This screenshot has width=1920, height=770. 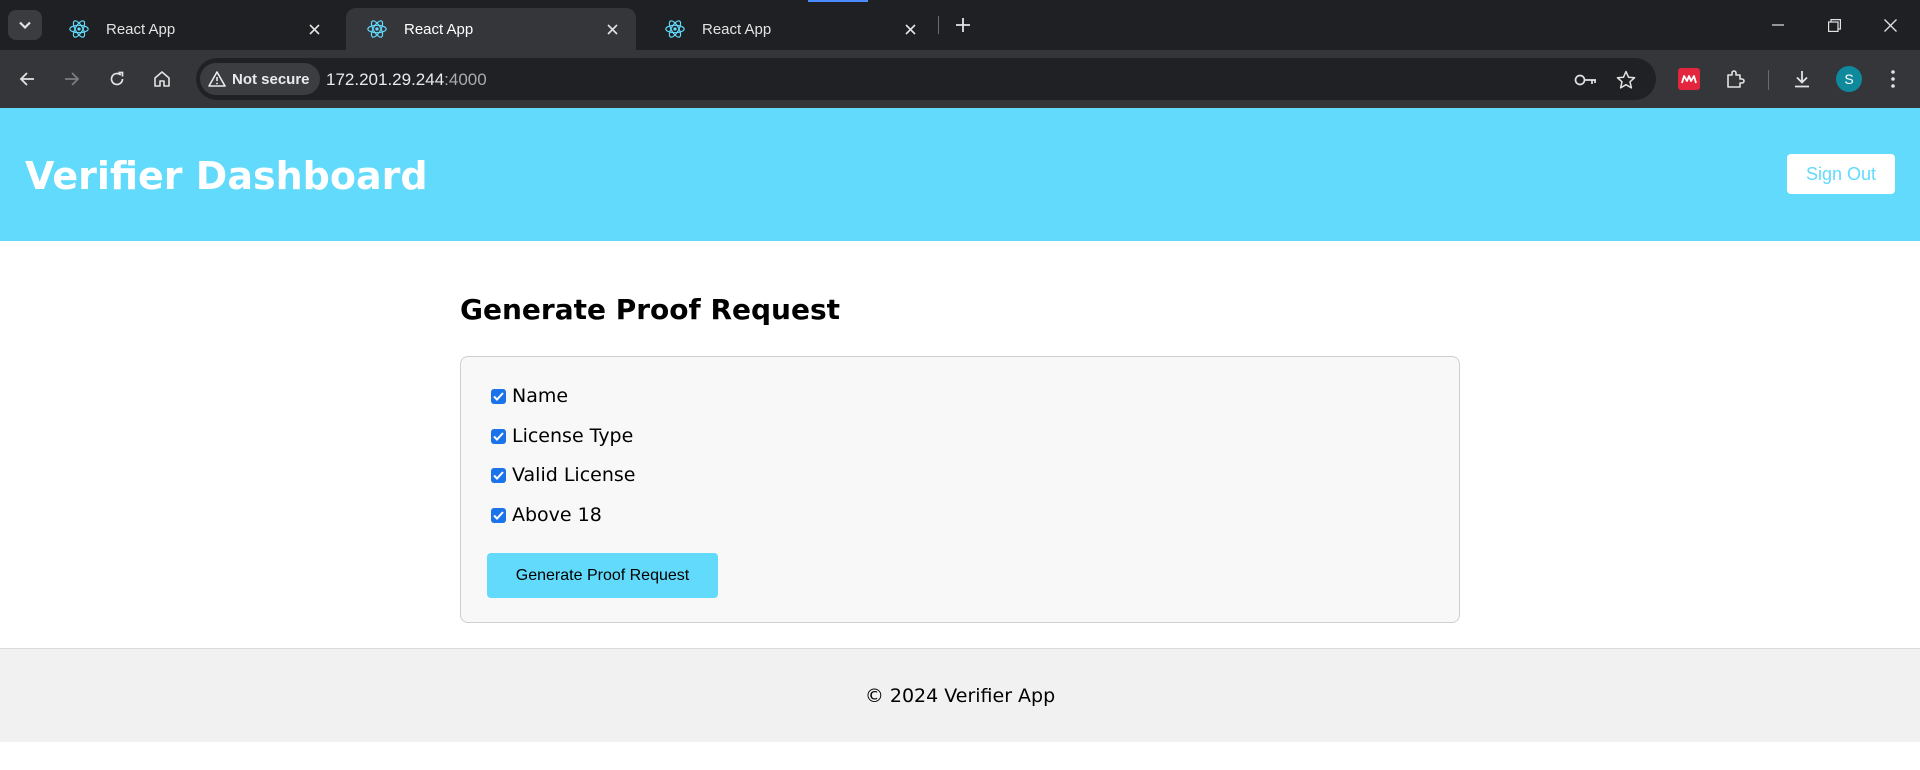 I want to click on plus-icon, so click(x=963, y=25).